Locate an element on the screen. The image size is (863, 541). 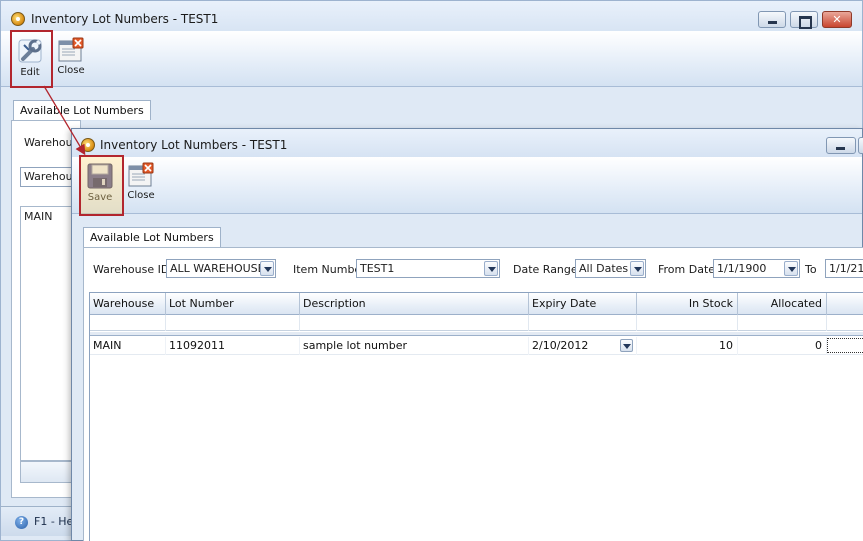
cell-warehouse: MAIN is located at coordinates (128, 346).